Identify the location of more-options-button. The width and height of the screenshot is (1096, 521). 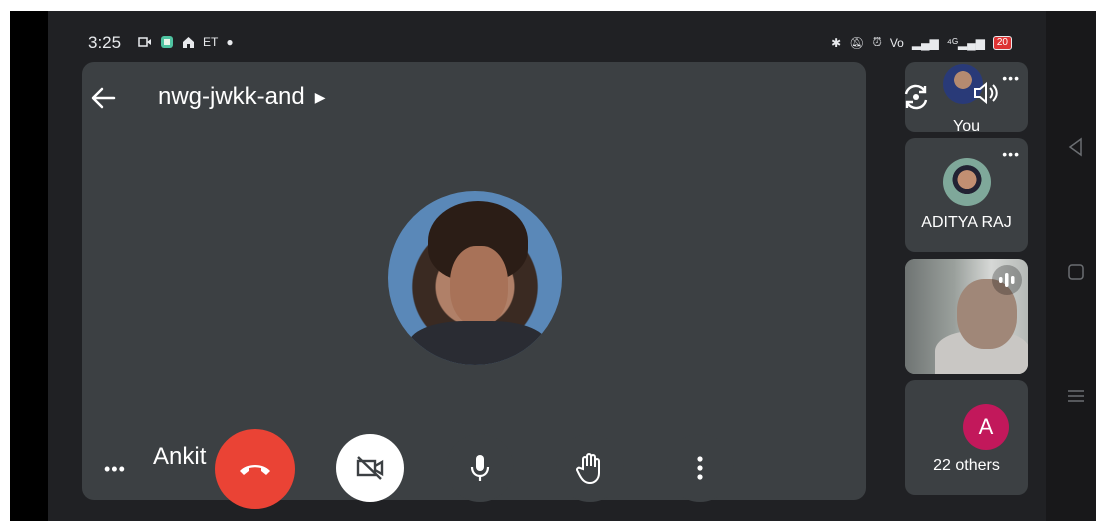
(700, 468).